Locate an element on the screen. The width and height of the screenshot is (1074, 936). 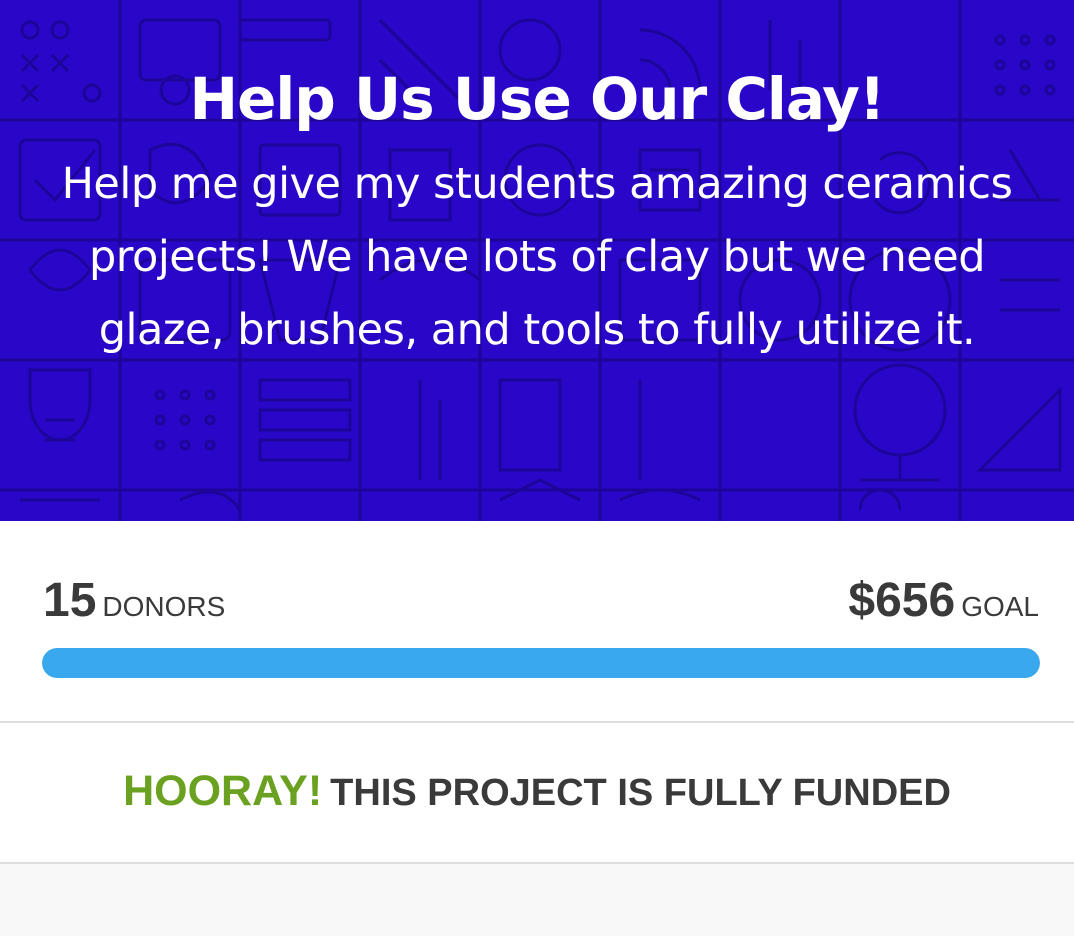
donors-label: DONORS is located at coordinates (164, 606).